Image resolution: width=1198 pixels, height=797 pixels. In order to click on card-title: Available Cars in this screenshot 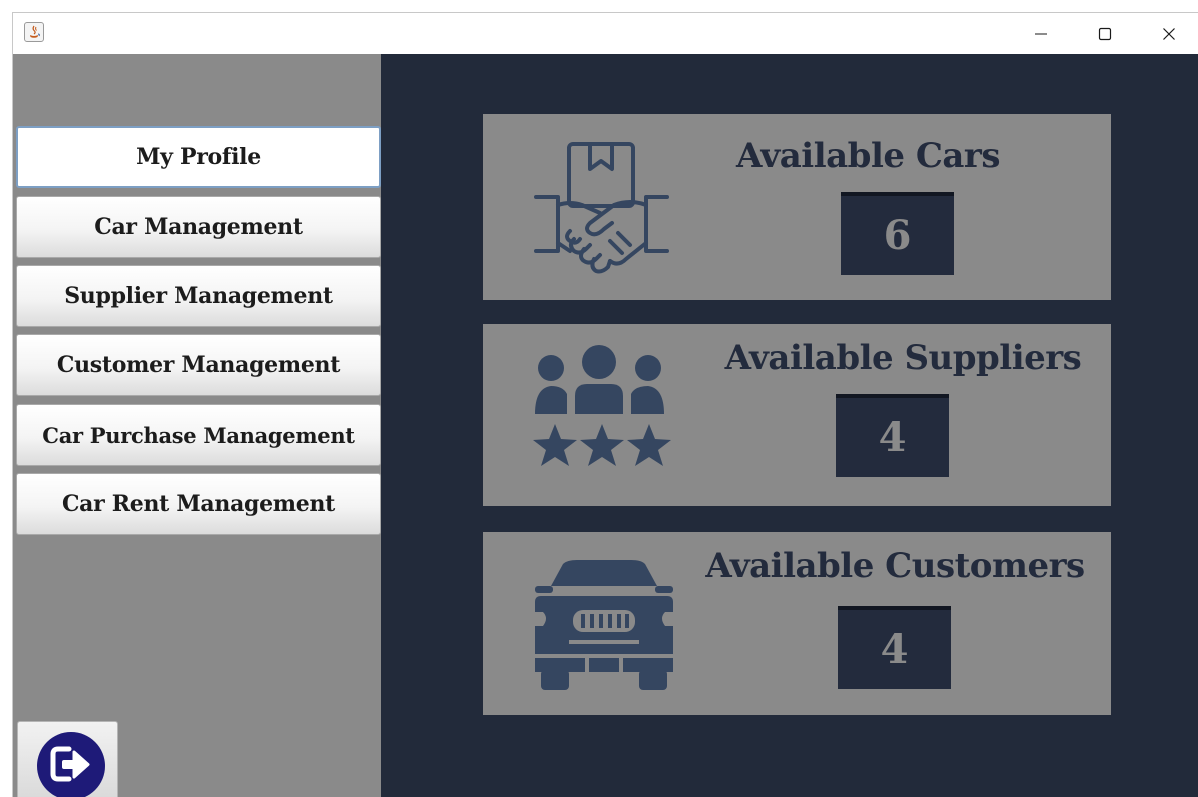, I will do `click(868, 156)`.